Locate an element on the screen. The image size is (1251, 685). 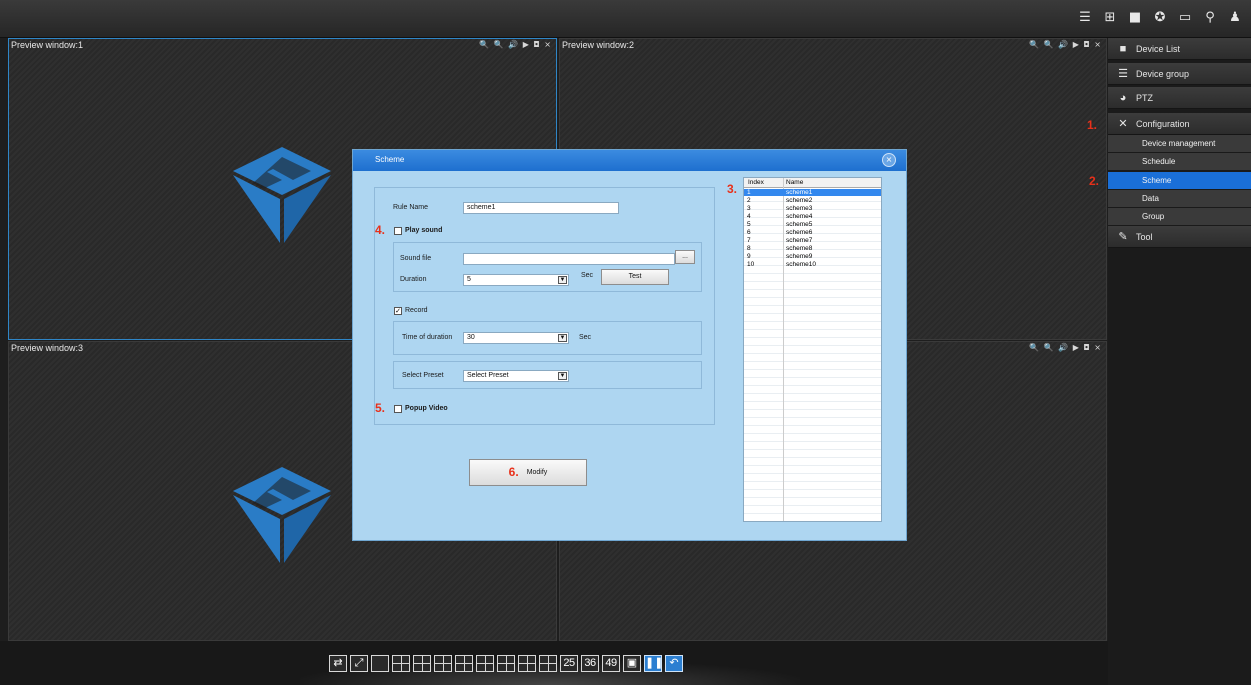
sidebar-item-label: Device group is located at coordinates (1163, 74).